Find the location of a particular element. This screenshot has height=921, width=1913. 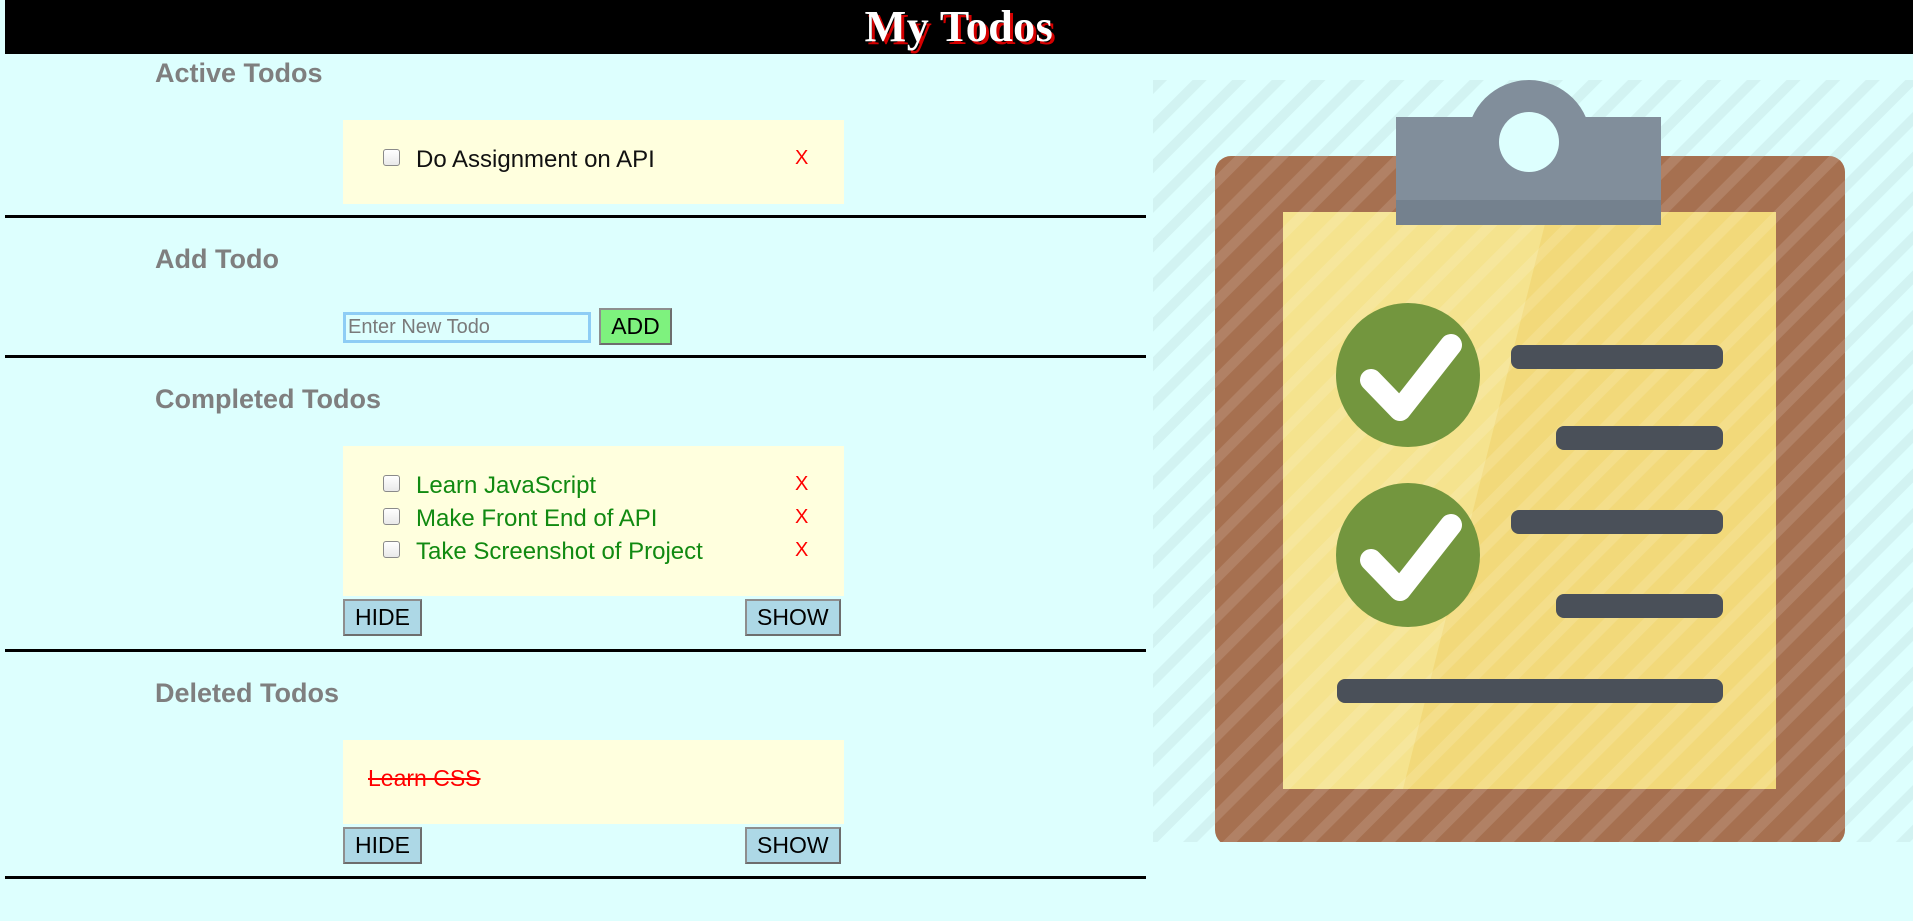

todo-text: Learn JavaScript is located at coordinates (506, 485).